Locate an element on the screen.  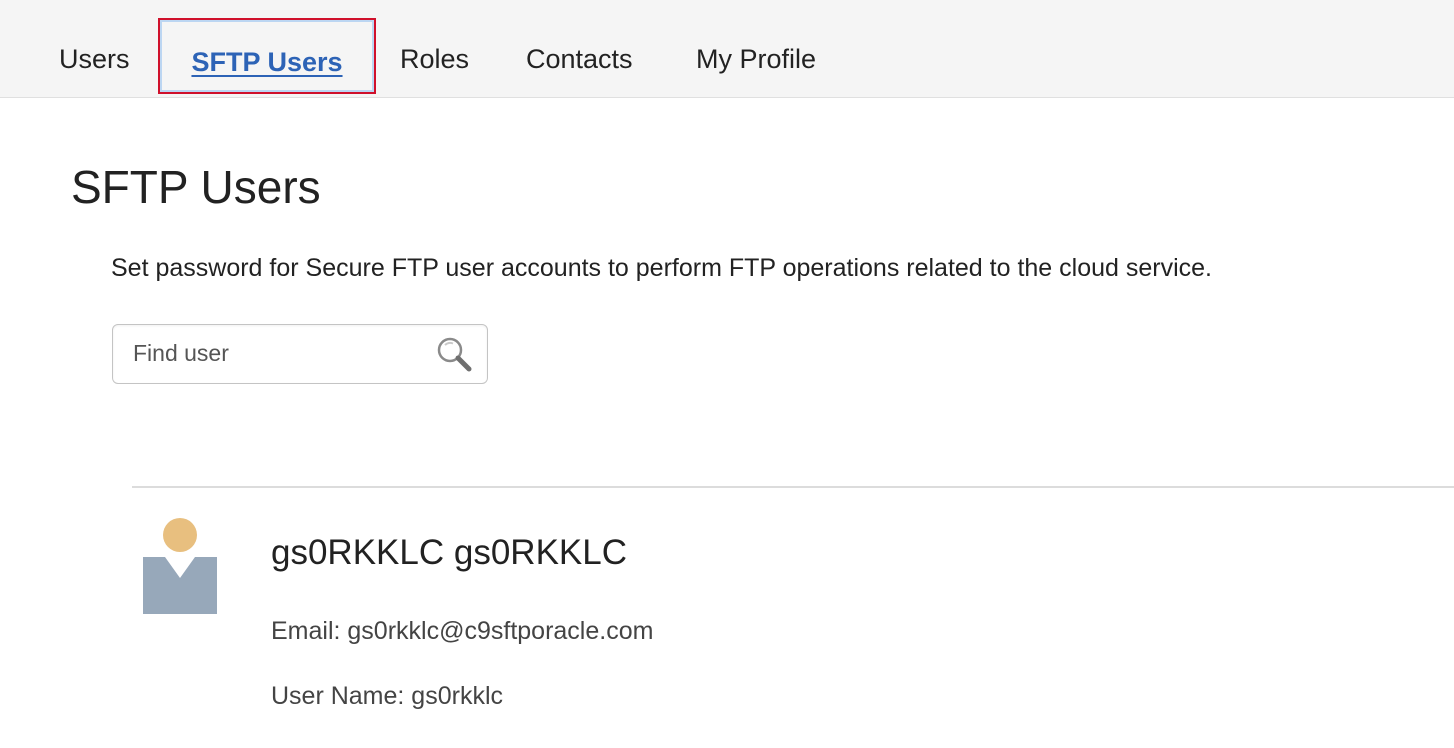
user-display-name: gs0RKKLC gs0RKKLC is located at coordinates (449, 553).